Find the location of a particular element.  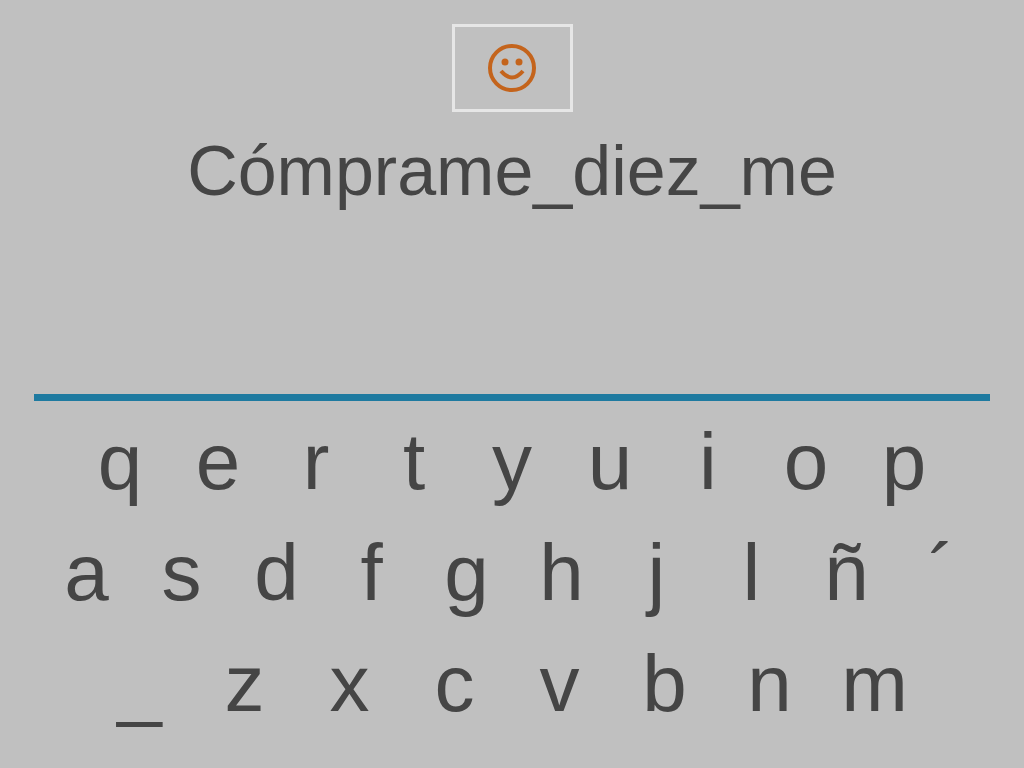

hint-button is located at coordinates (512, 68).